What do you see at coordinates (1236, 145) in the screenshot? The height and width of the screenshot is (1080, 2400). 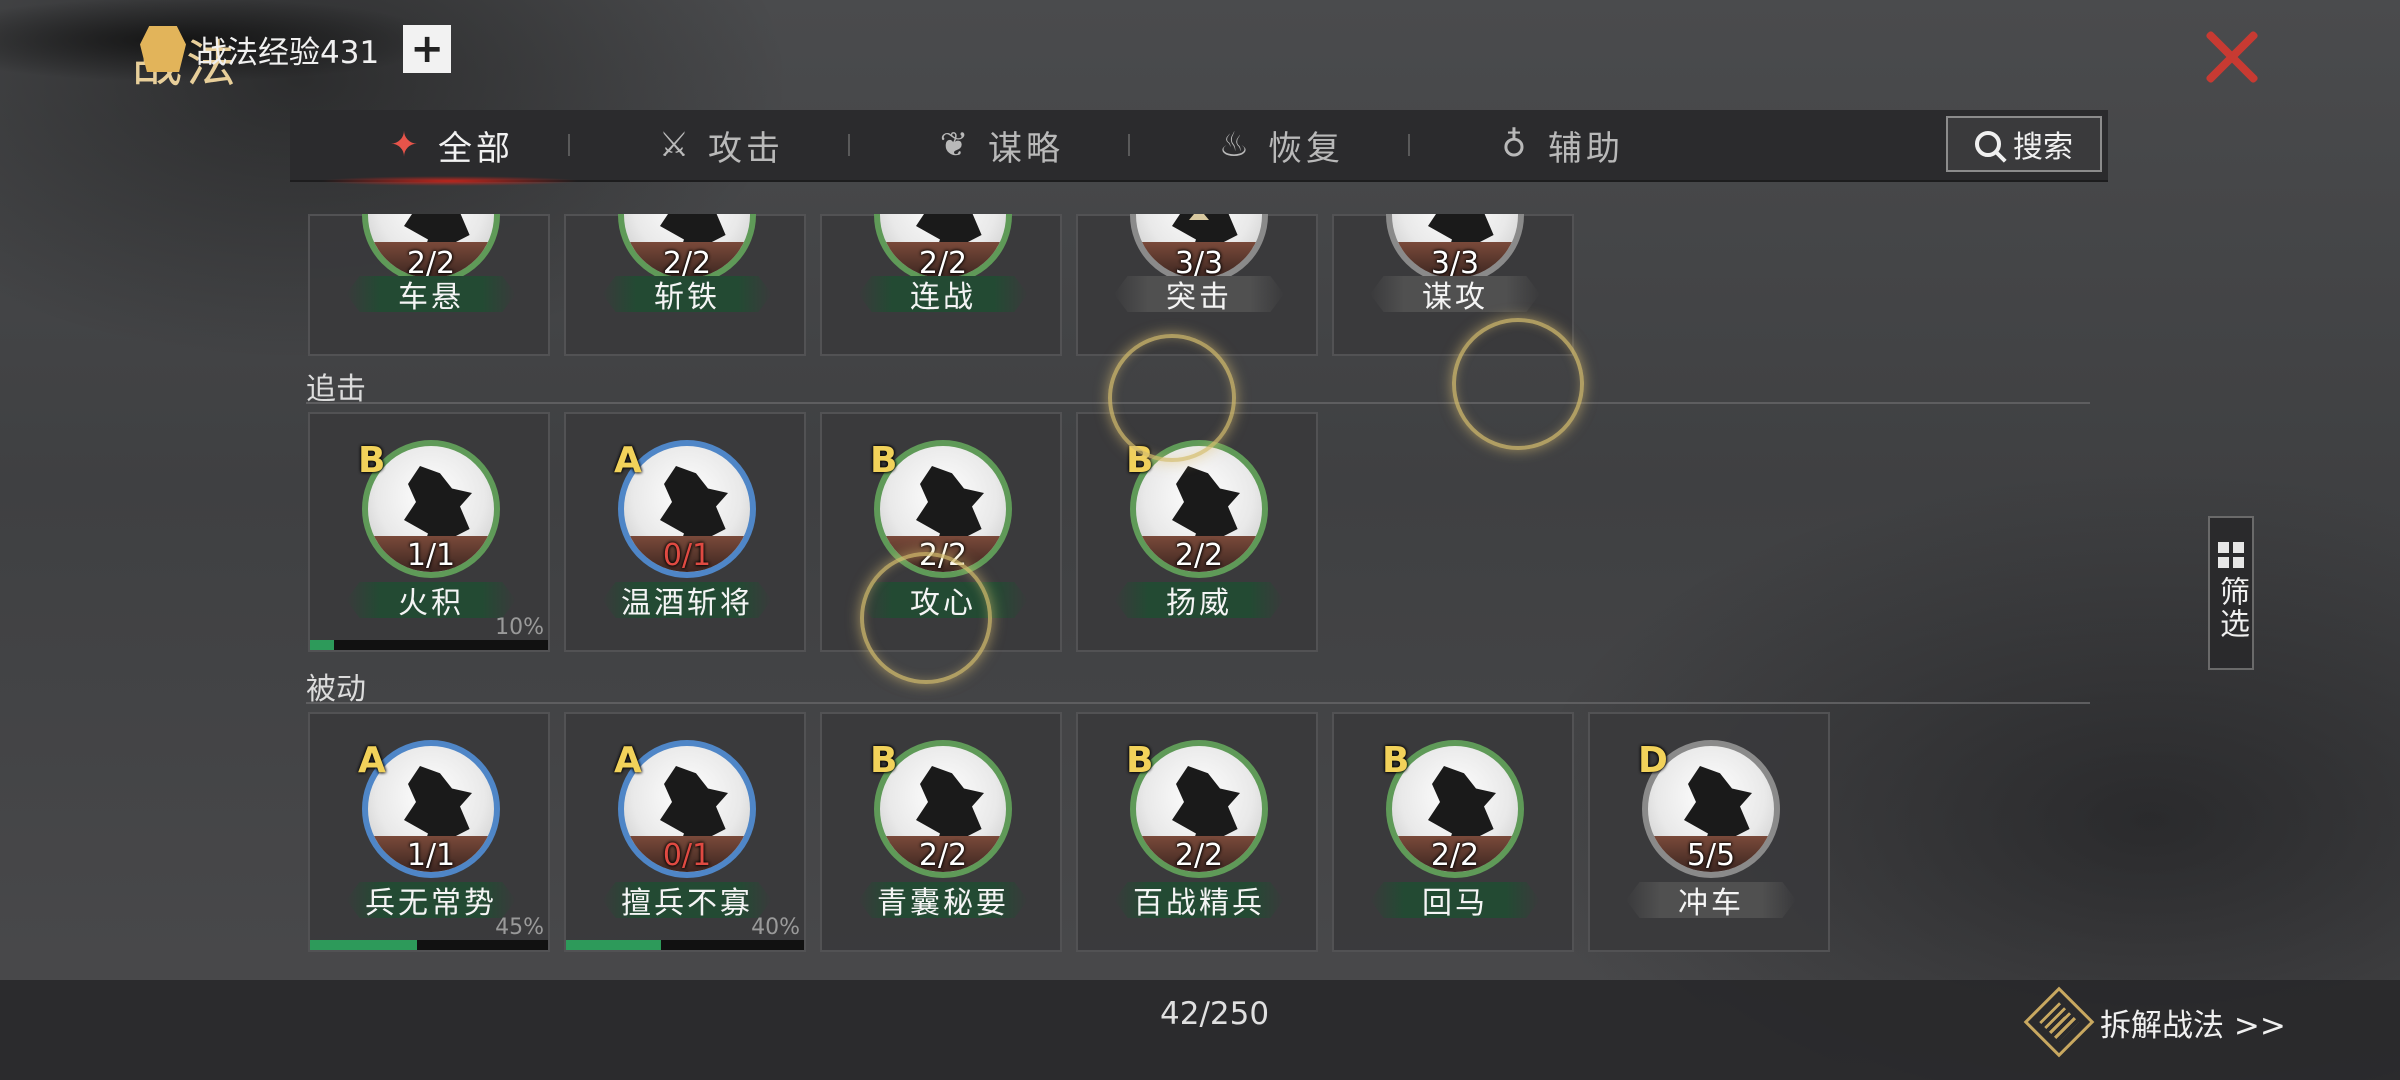 I see `teapot-icon: ♨` at bounding box center [1236, 145].